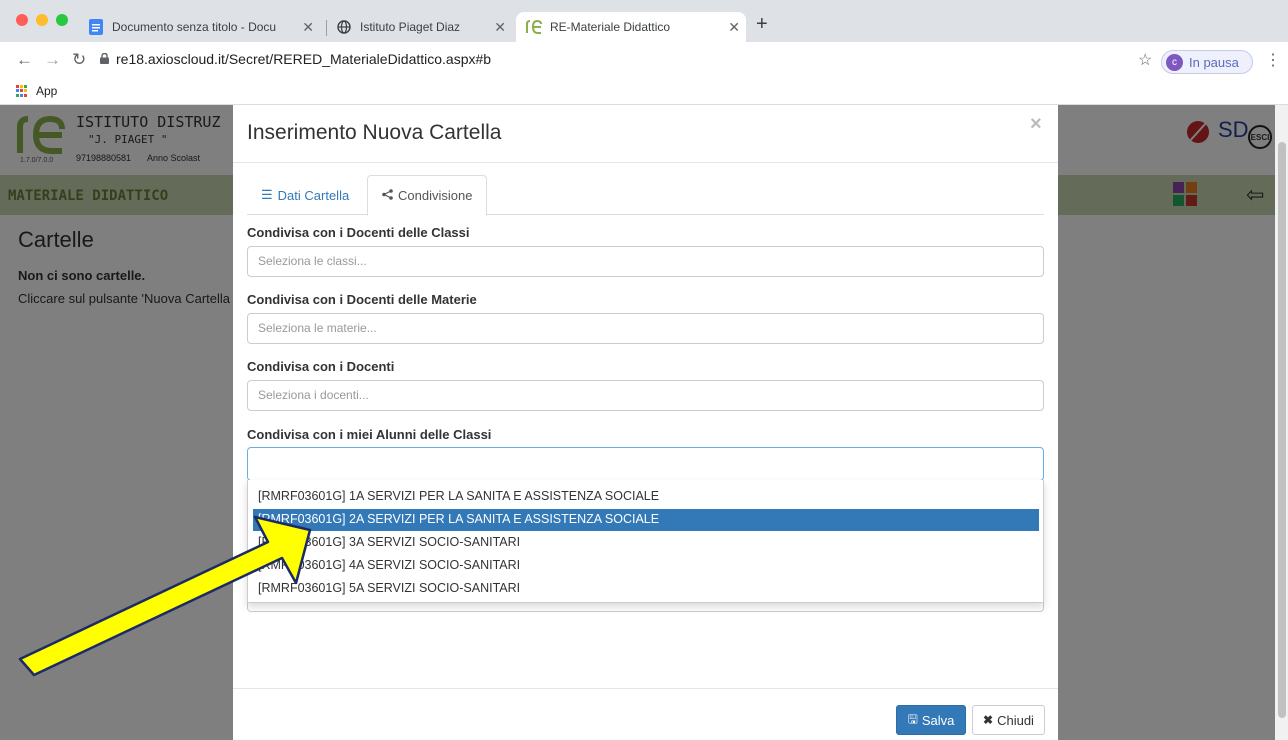 This screenshot has width=1288, height=740. Describe the element at coordinates (645, 714) in the screenshot. I see `modal-footer: 🖫 Salva ✖ Chiudi` at that location.